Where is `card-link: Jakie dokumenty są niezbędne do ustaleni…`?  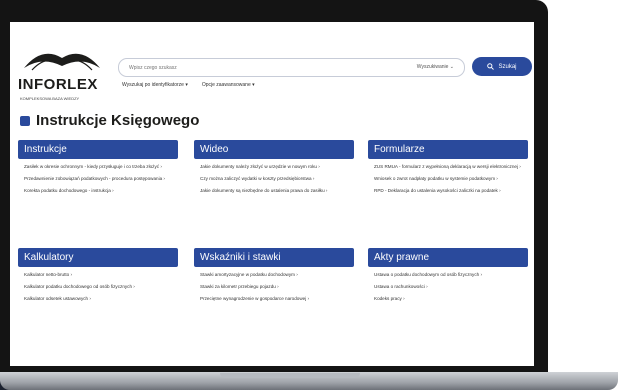
card-link: Jakie dokumenty są niezbędne do ustaleni… is located at coordinates (274, 191).